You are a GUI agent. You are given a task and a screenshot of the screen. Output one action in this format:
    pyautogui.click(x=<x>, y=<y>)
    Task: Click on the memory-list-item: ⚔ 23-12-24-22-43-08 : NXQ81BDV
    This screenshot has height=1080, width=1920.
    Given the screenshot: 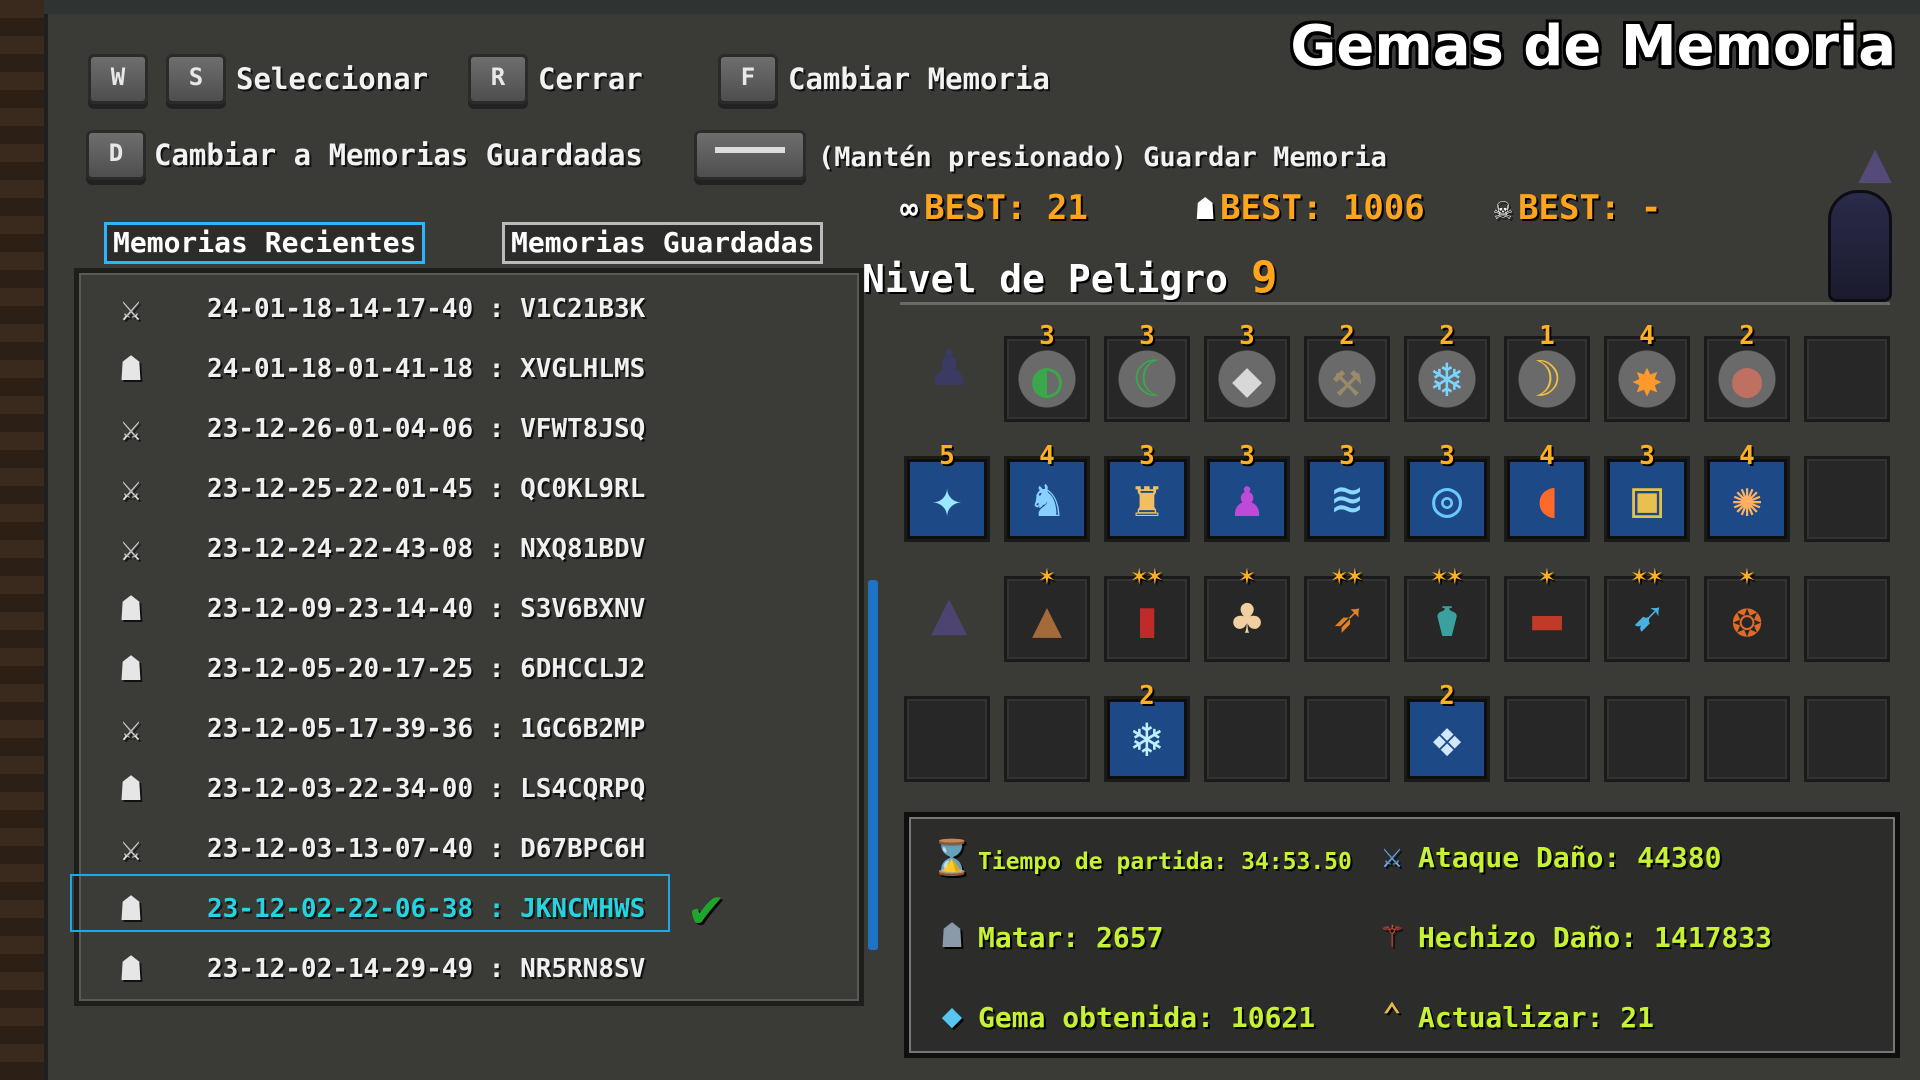 What is the action you would take?
    pyautogui.click(x=481, y=549)
    